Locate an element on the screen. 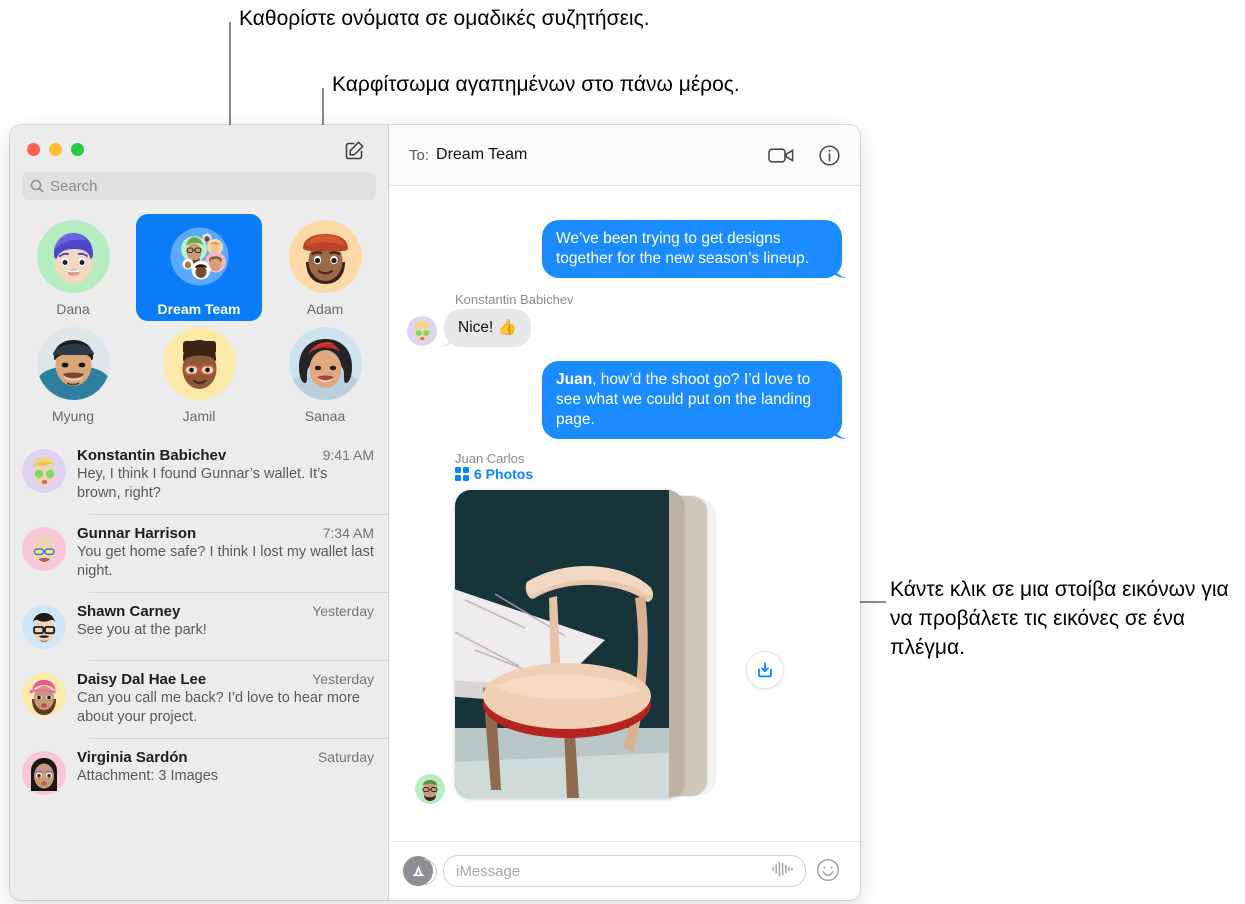 The image size is (1245, 904). info-icon is located at coordinates (829, 155).